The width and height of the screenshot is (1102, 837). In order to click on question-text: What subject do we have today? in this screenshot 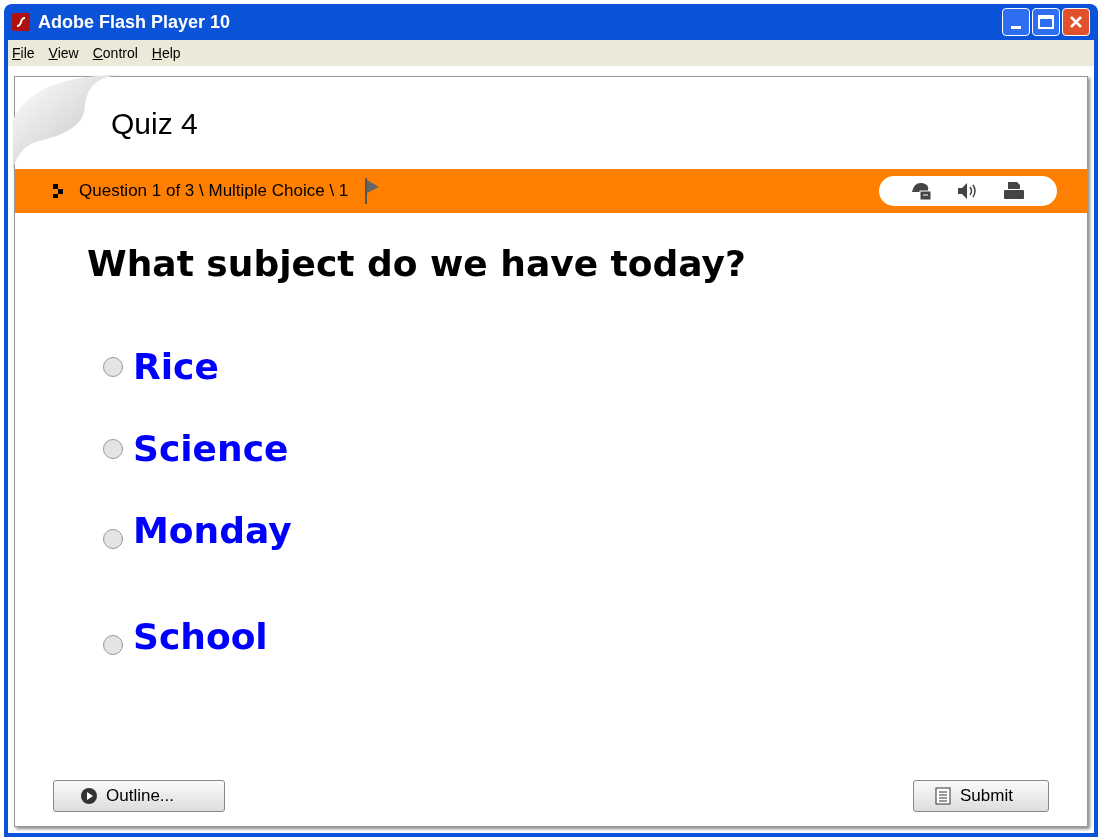, I will do `click(416, 263)`.